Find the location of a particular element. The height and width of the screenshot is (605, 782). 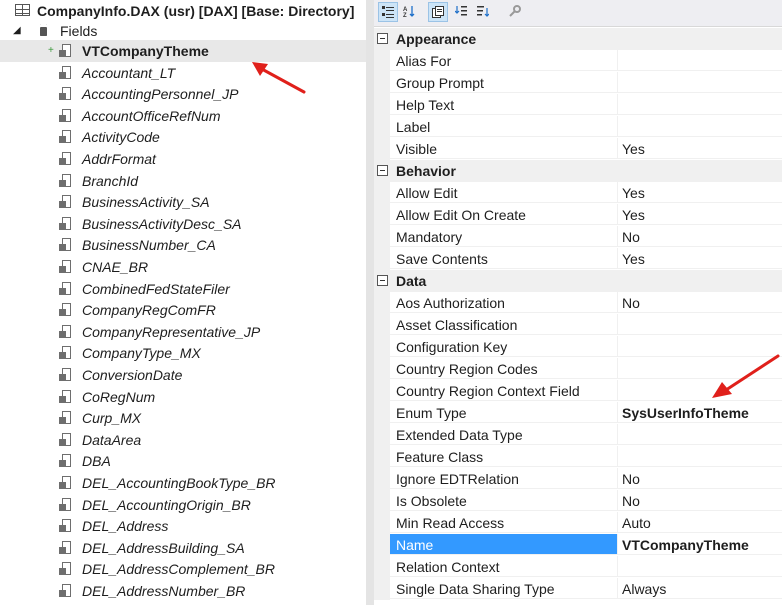

property-pages-button is located at coordinates (438, 12).